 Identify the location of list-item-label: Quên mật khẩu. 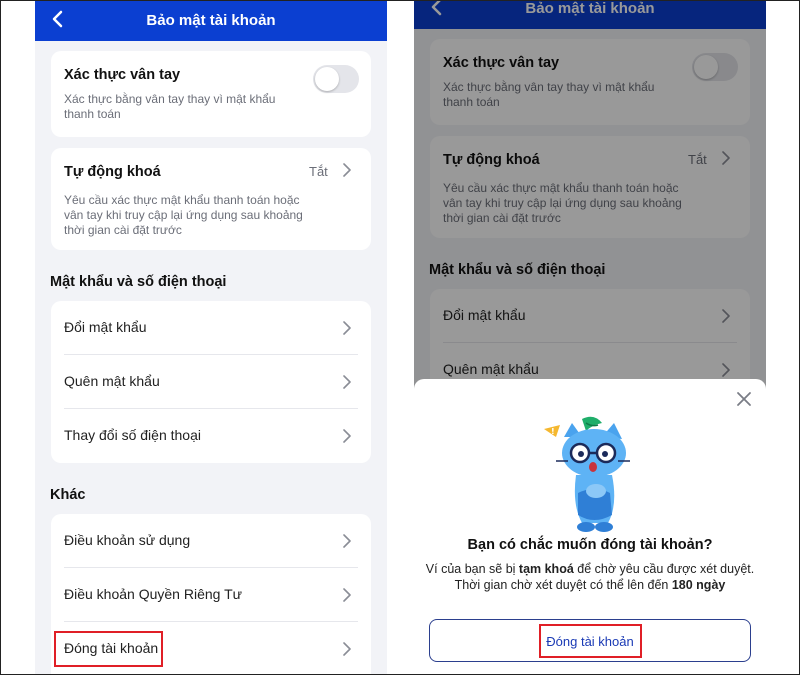
(112, 381).